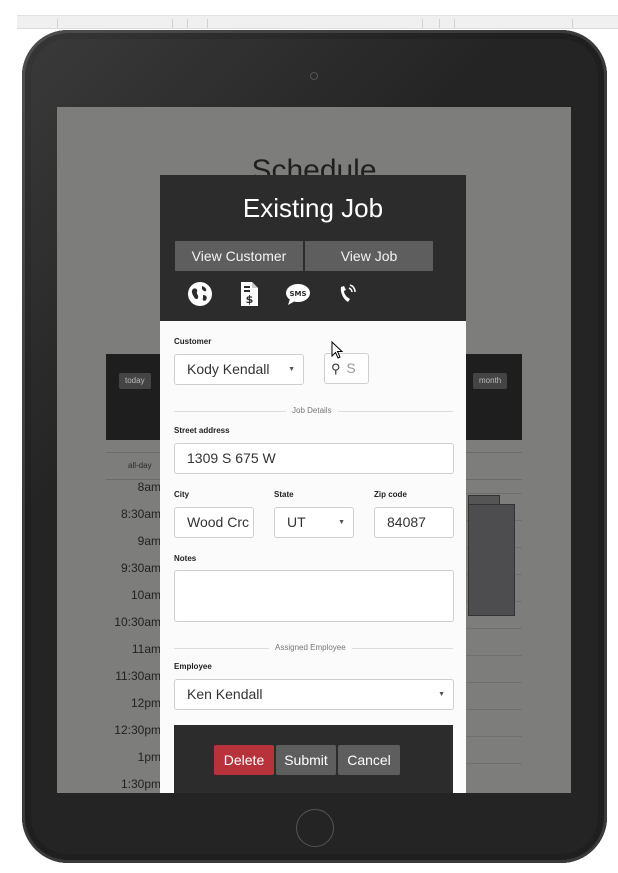 The width and height of the screenshot is (618, 873). Describe the element at coordinates (351, 368) in the screenshot. I see `customer-search-placeholder: S` at that location.